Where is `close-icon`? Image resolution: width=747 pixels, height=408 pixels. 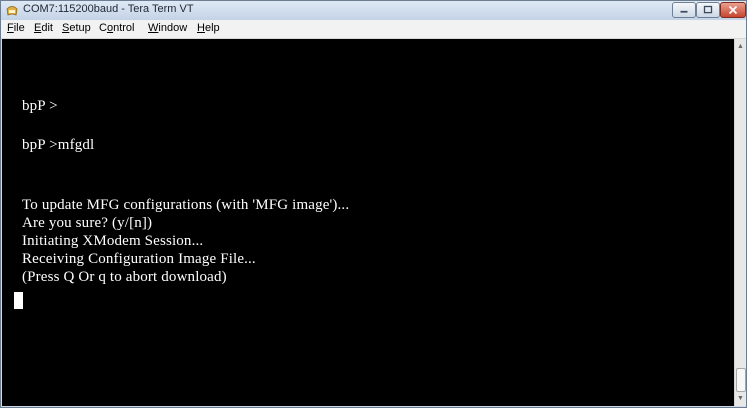 close-icon is located at coordinates (733, 10).